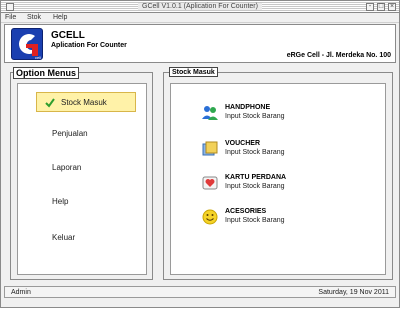  What do you see at coordinates (64, 237) in the screenshot?
I see `nav-label: Keluar` at bounding box center [64, 237].